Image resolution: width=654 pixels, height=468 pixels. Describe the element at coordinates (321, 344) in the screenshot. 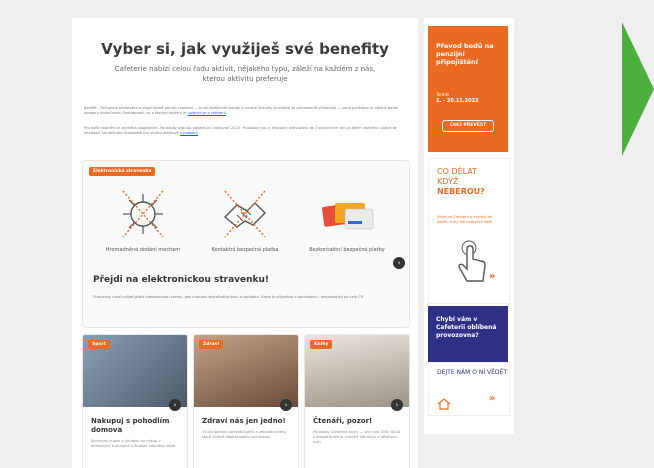

I see `card-badge: Knihy` at that location.